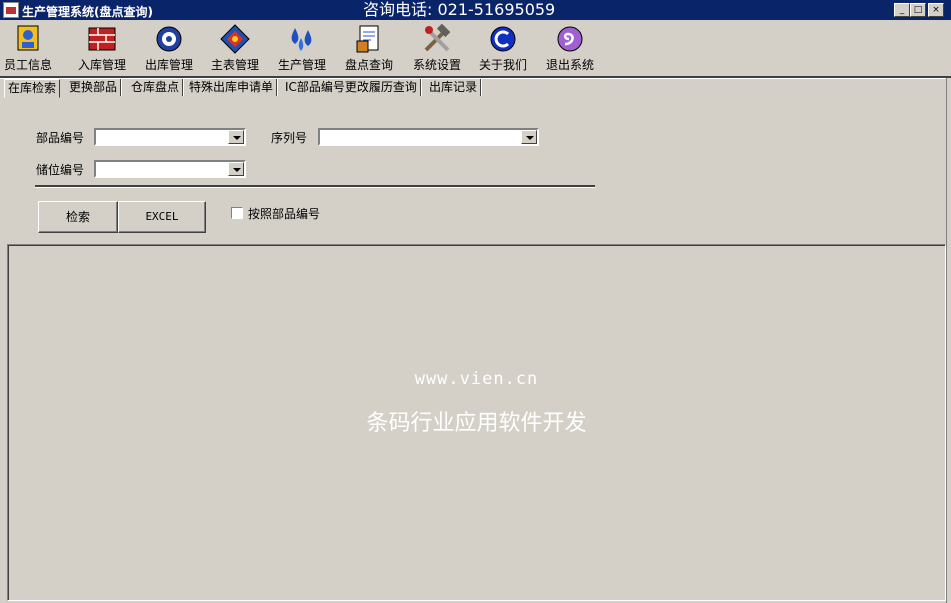 This screenshot has width=951, height=603. I want to click on toolbar-about-us: 关于我们, so click(503, 48).